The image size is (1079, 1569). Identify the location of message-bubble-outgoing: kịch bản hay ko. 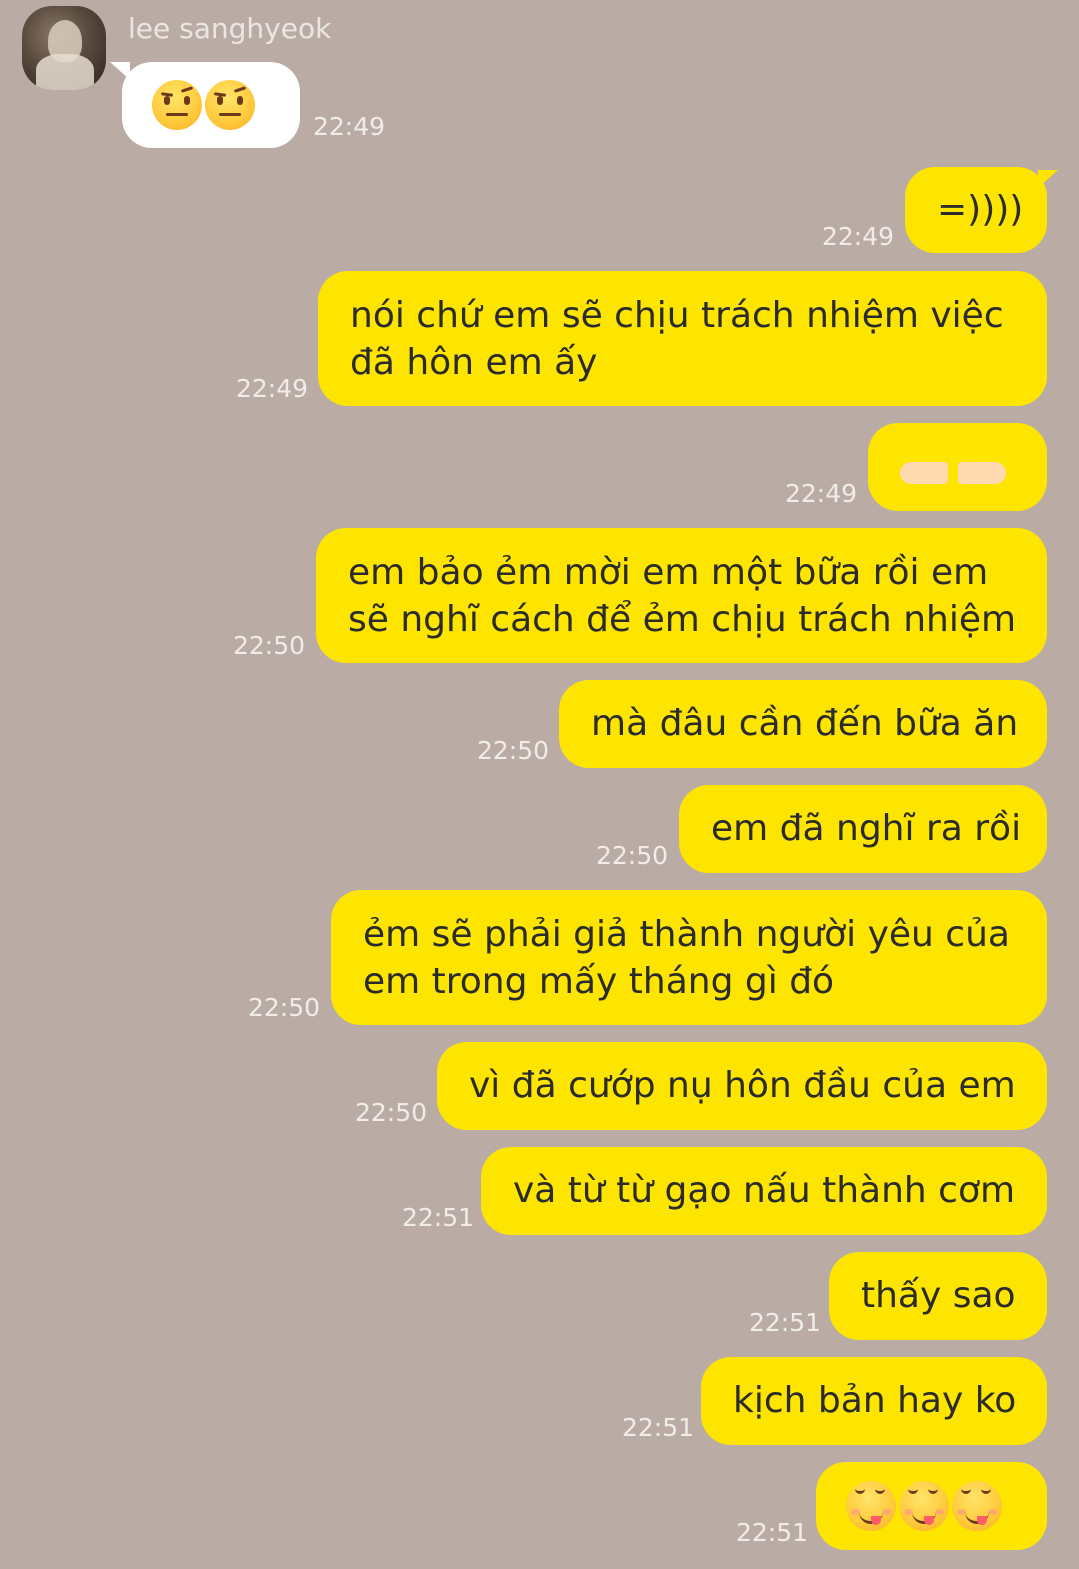
(874, 1401).